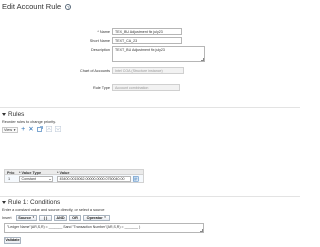  I want to click on rules-heading: Rules, so click(16, 114).